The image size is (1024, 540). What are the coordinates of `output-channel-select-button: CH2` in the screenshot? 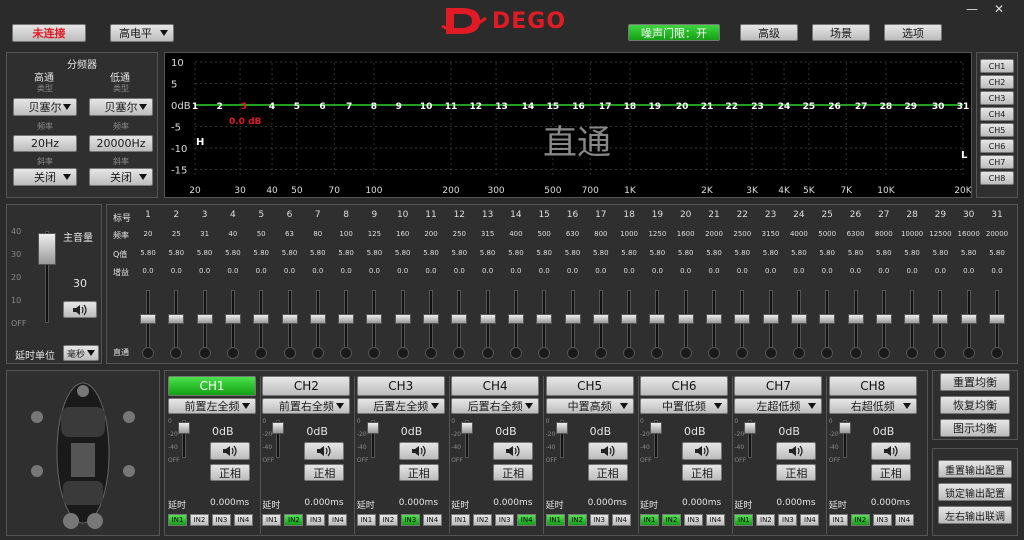 It's located at (306, 386).